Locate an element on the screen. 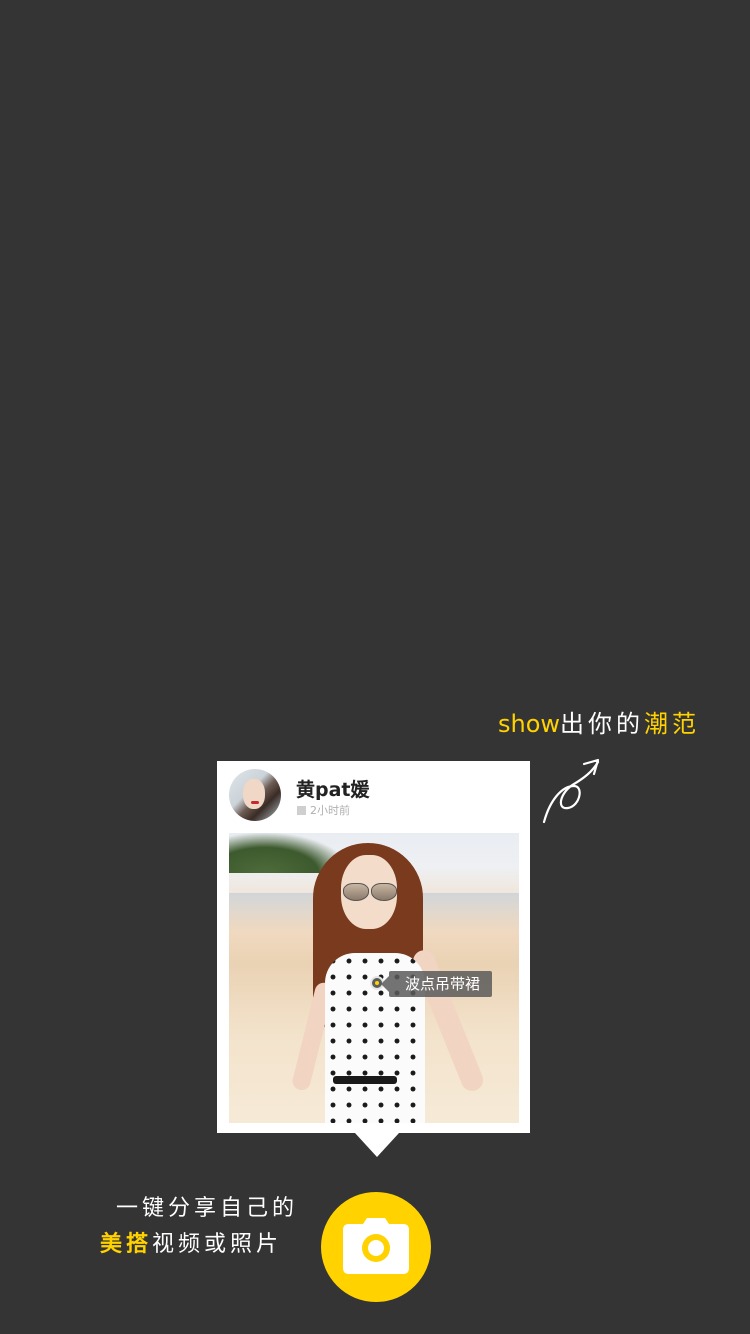 The image size is (750, 1334). caption-line2: 美搭视频或照片 is located at coordinates (191, 1242).